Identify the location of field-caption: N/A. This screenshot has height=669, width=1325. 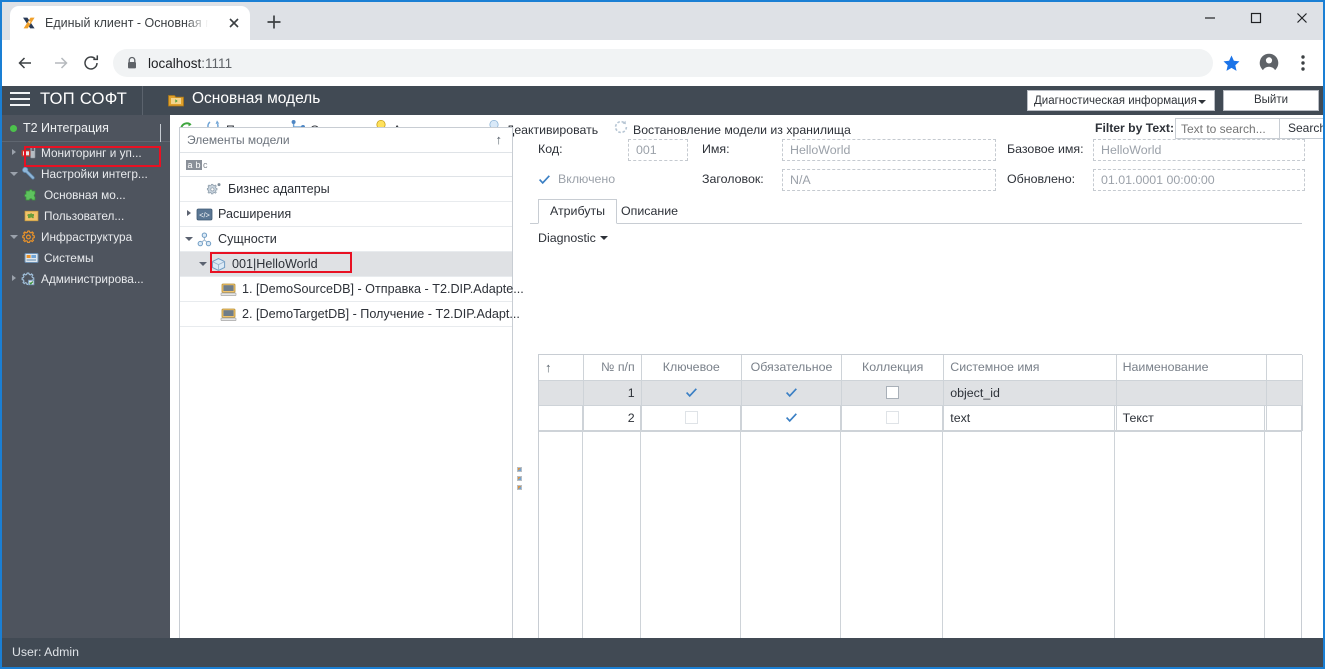
(889, 180).